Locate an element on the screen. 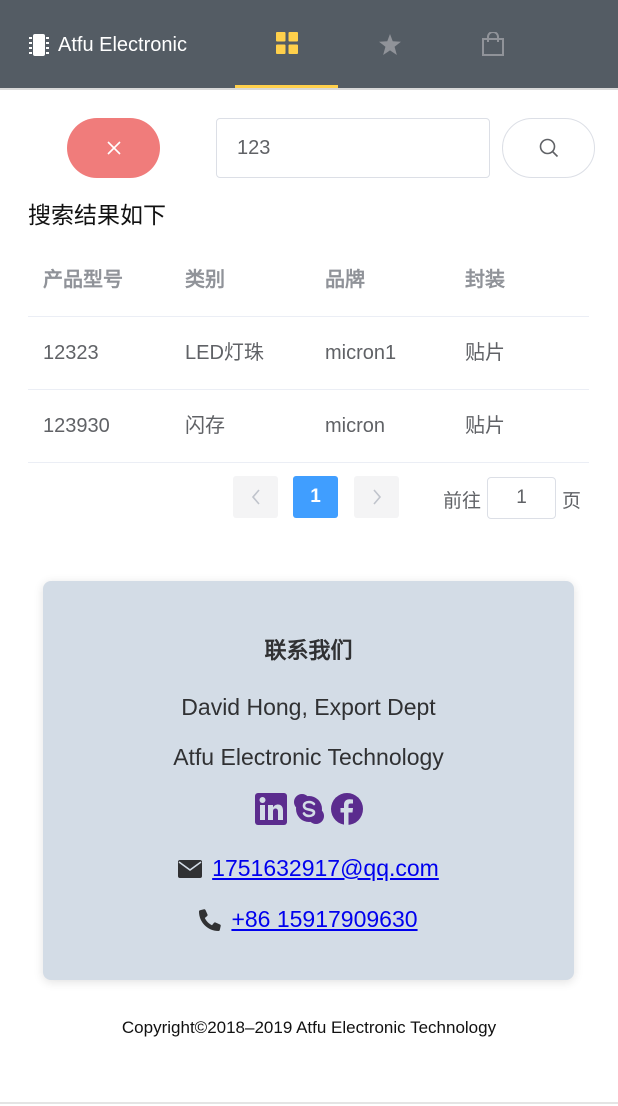 This screenshot has width=618, height=1106. prev-page-button is located at coordinates (255, 497).